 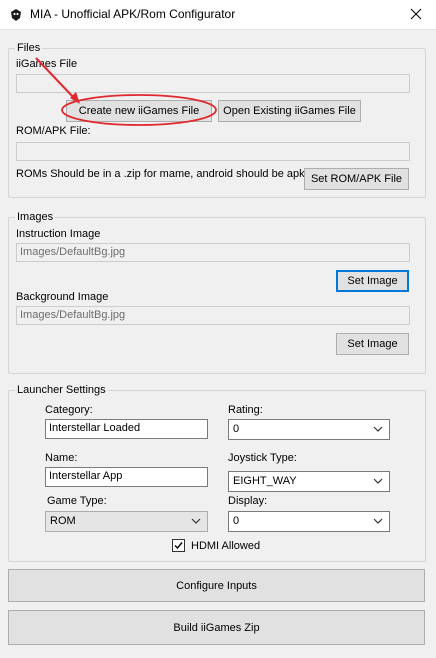 What do you see at coordinates (213, 252) in the screenshot?
I see `instruction-image-field: Images/DefaultBg.jpg` at bounding box center [213, 252].